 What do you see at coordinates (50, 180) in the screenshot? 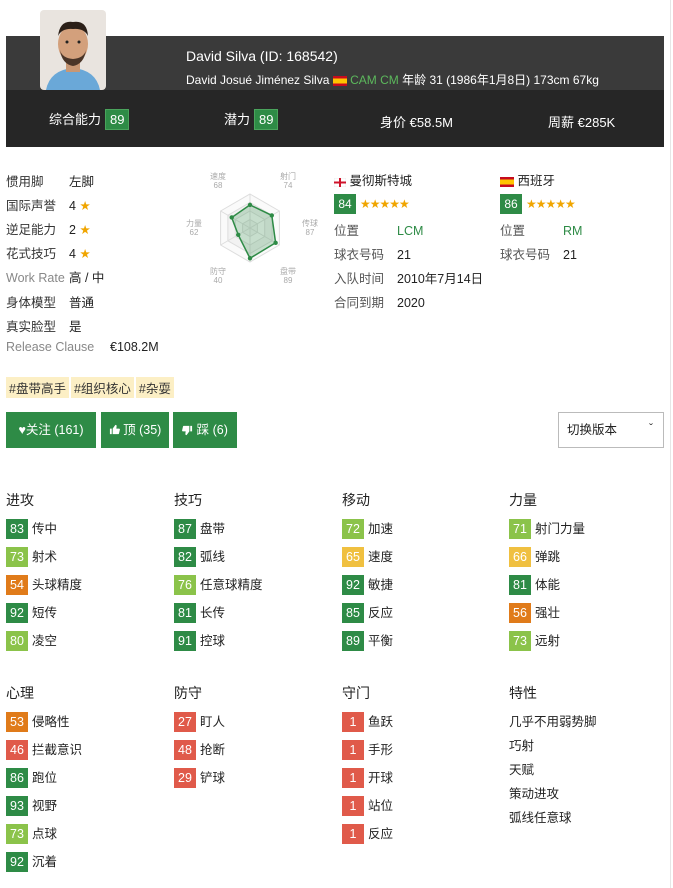
I see `profile-row-foot: 惯用脚 左脚` at bounding box center [50, 180].